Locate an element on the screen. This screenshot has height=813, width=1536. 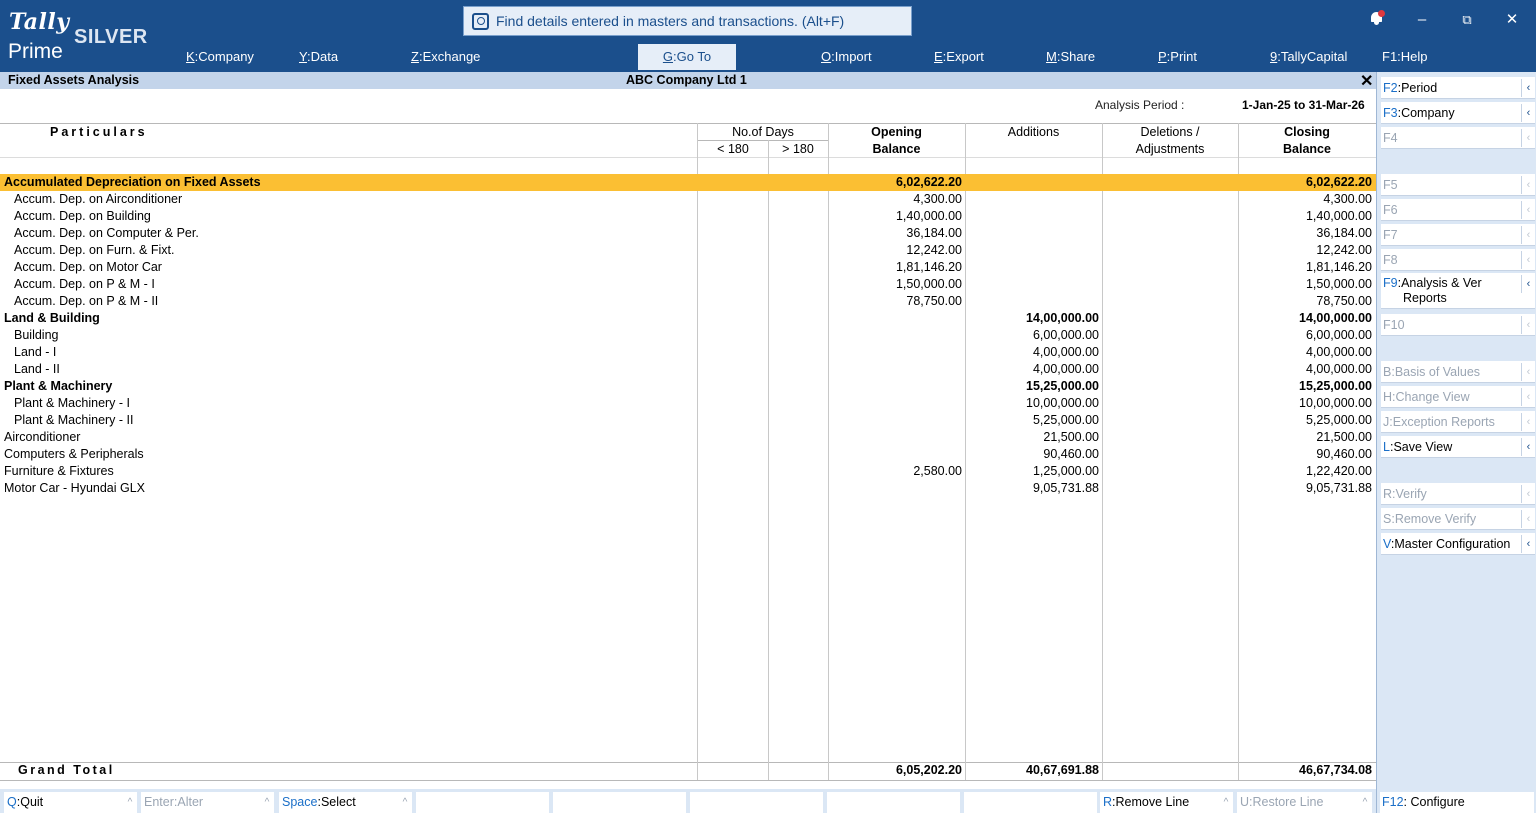
menu-go-to: G:Go To is located at coordinates (687, 57).